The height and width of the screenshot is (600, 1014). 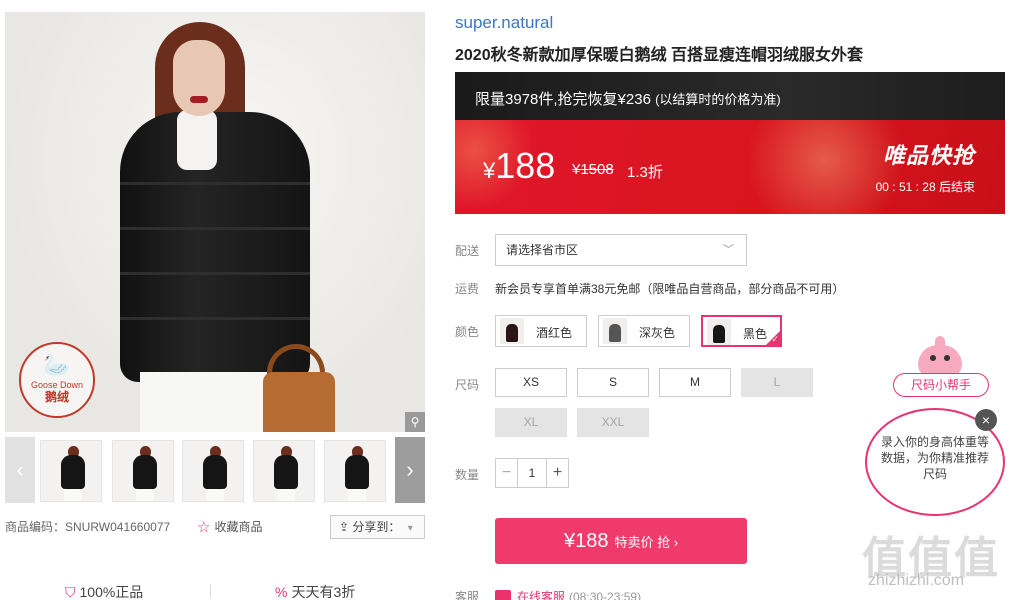 I want to click on quantity-label: 数量, so click(x=467, y=475).